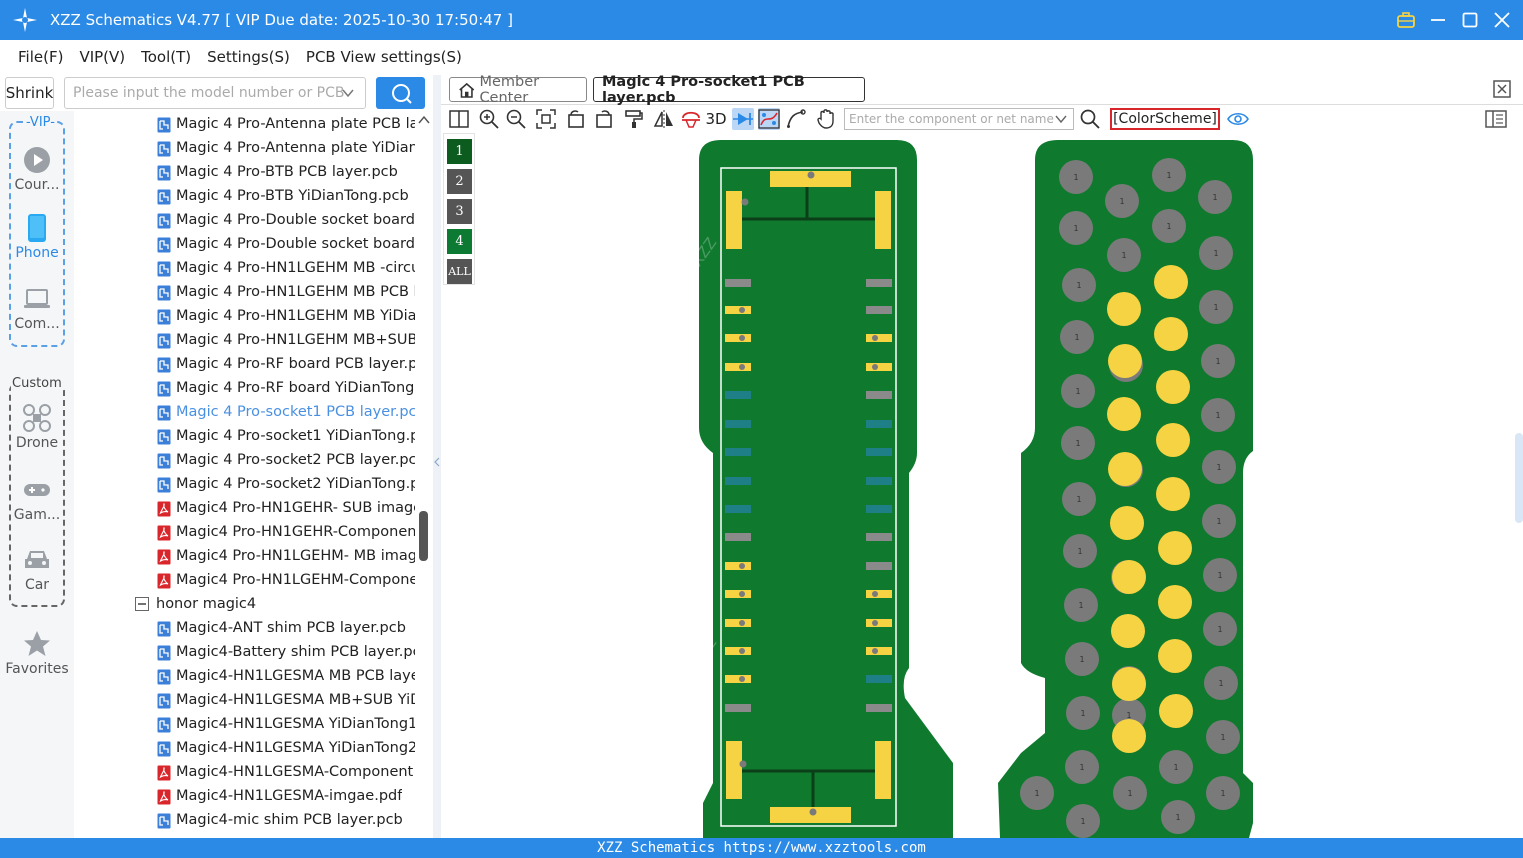 This screenshot has height=858, width=1523. What do you see at coordinates (437, 456) in the screenshot?
I see `panel-splitter` at bounding box center [437, 456].